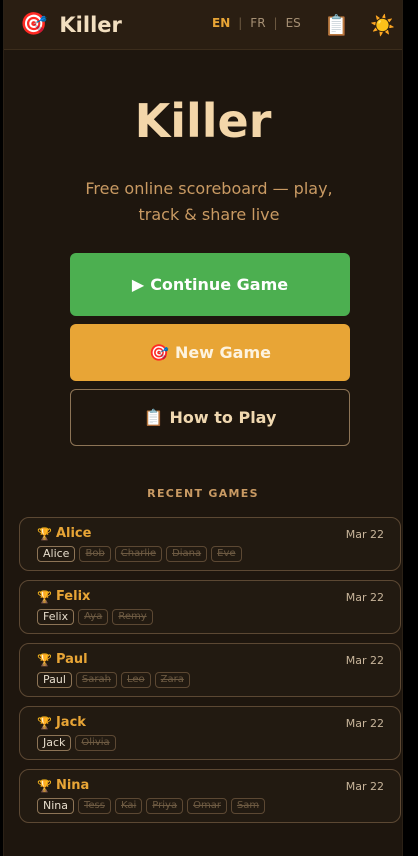 The height and width of the screenshot is (856, 418). What do you see at coordinates (73, 533) in the screenshot?
I see `winner-name: Alice` at bounding box center [73, 533].